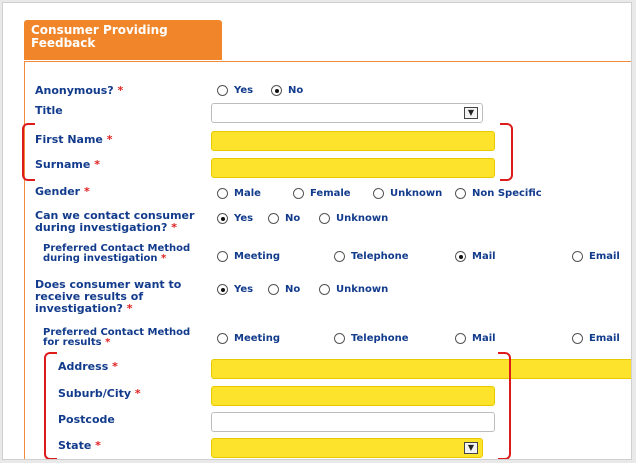  What do you see at coordinates (407, 193) in the screenshot?
I see `gender-unknown-radio: Unknown` at bounding box center [407, 193].